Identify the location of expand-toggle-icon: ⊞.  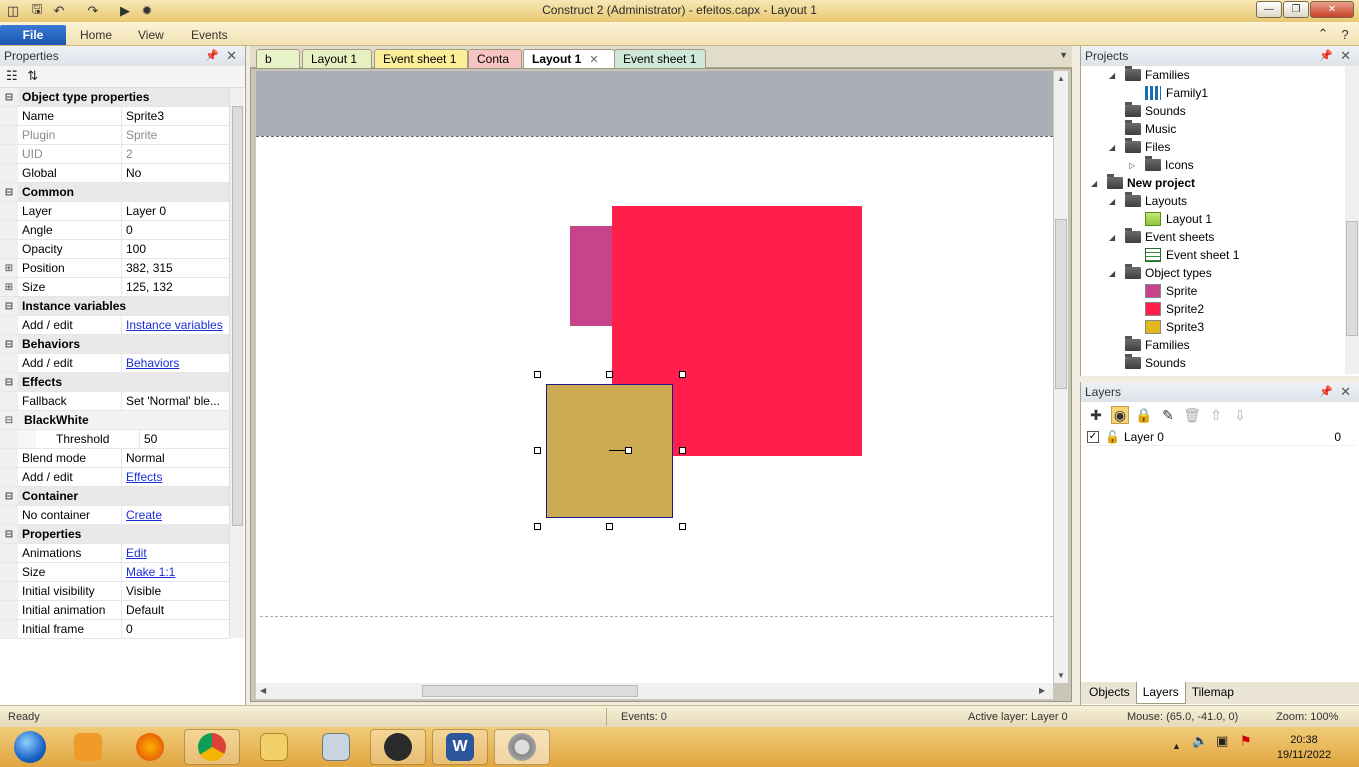
(9, 287).